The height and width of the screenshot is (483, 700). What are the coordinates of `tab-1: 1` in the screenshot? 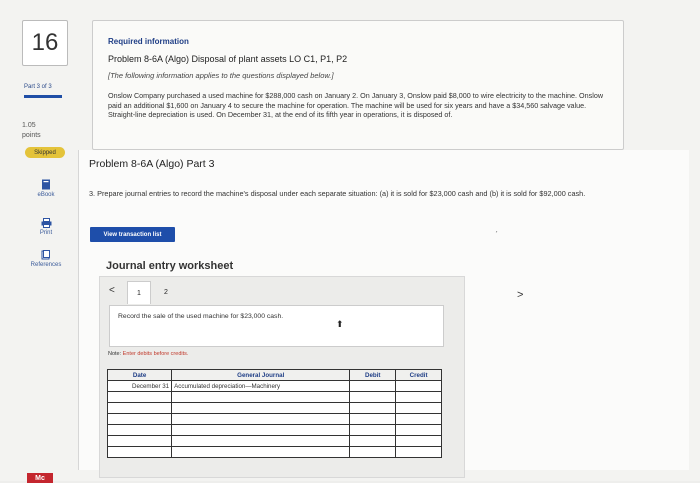 It's located at (139, 292).